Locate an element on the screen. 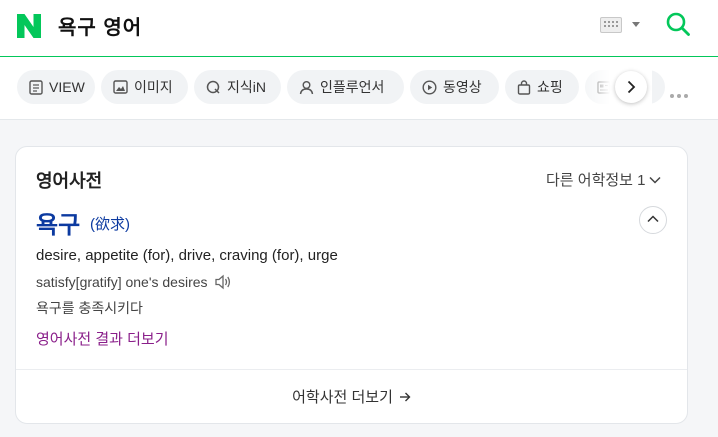 The height and width of the screenshot is (437, 718). tab-kin: 지식iN is located at coordinates (237, 87).